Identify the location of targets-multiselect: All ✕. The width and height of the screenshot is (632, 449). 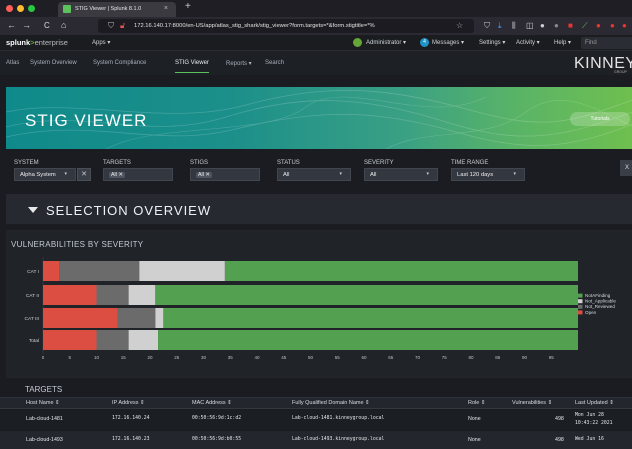
(138, 174).